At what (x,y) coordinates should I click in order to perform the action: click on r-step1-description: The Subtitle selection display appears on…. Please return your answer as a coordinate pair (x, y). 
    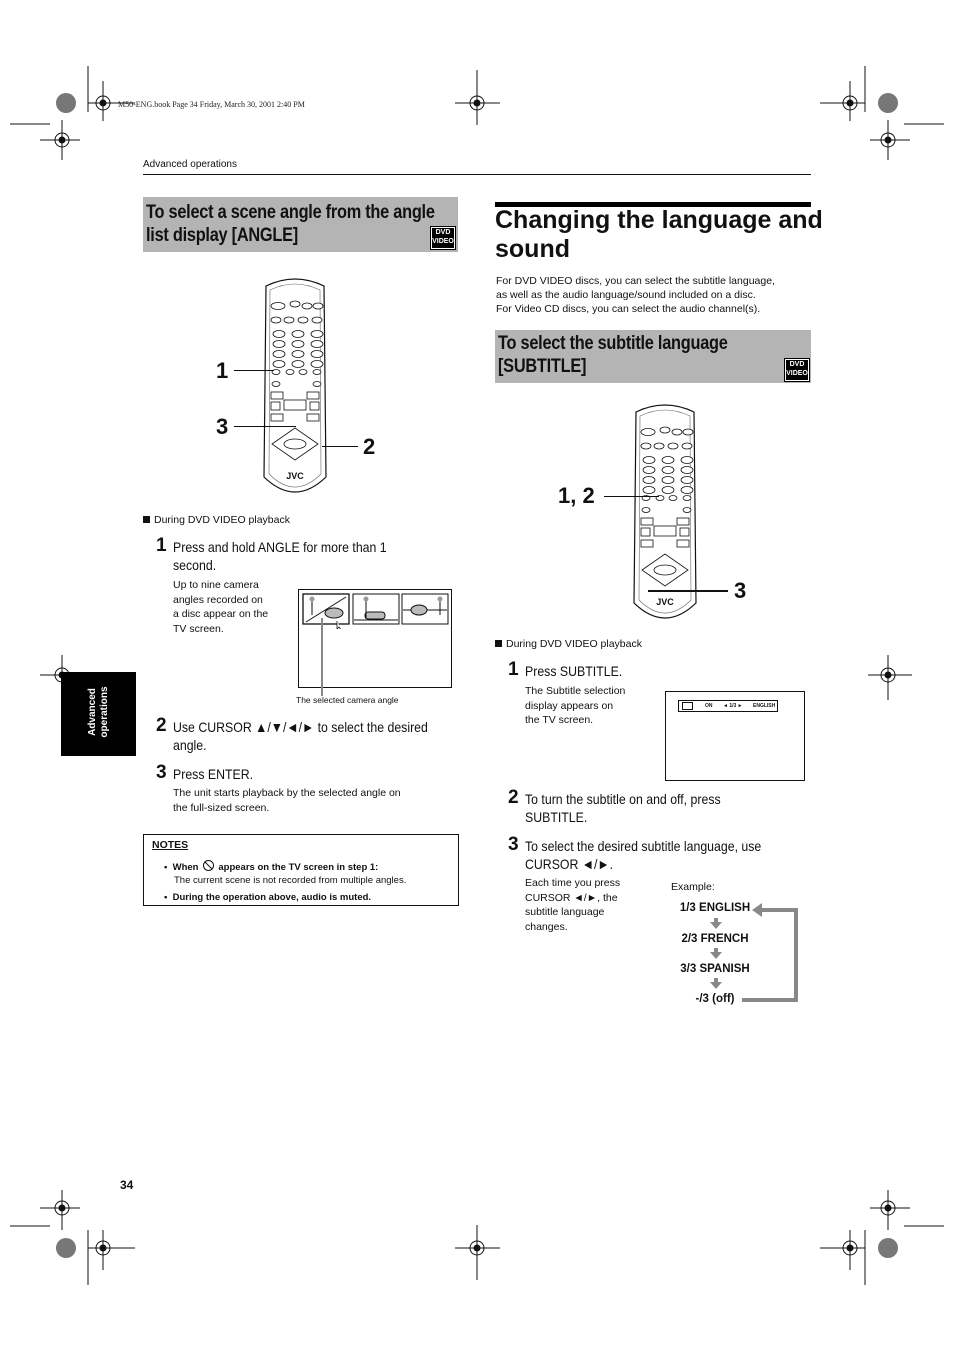
    Looking at the image, I should click on (575, 705).